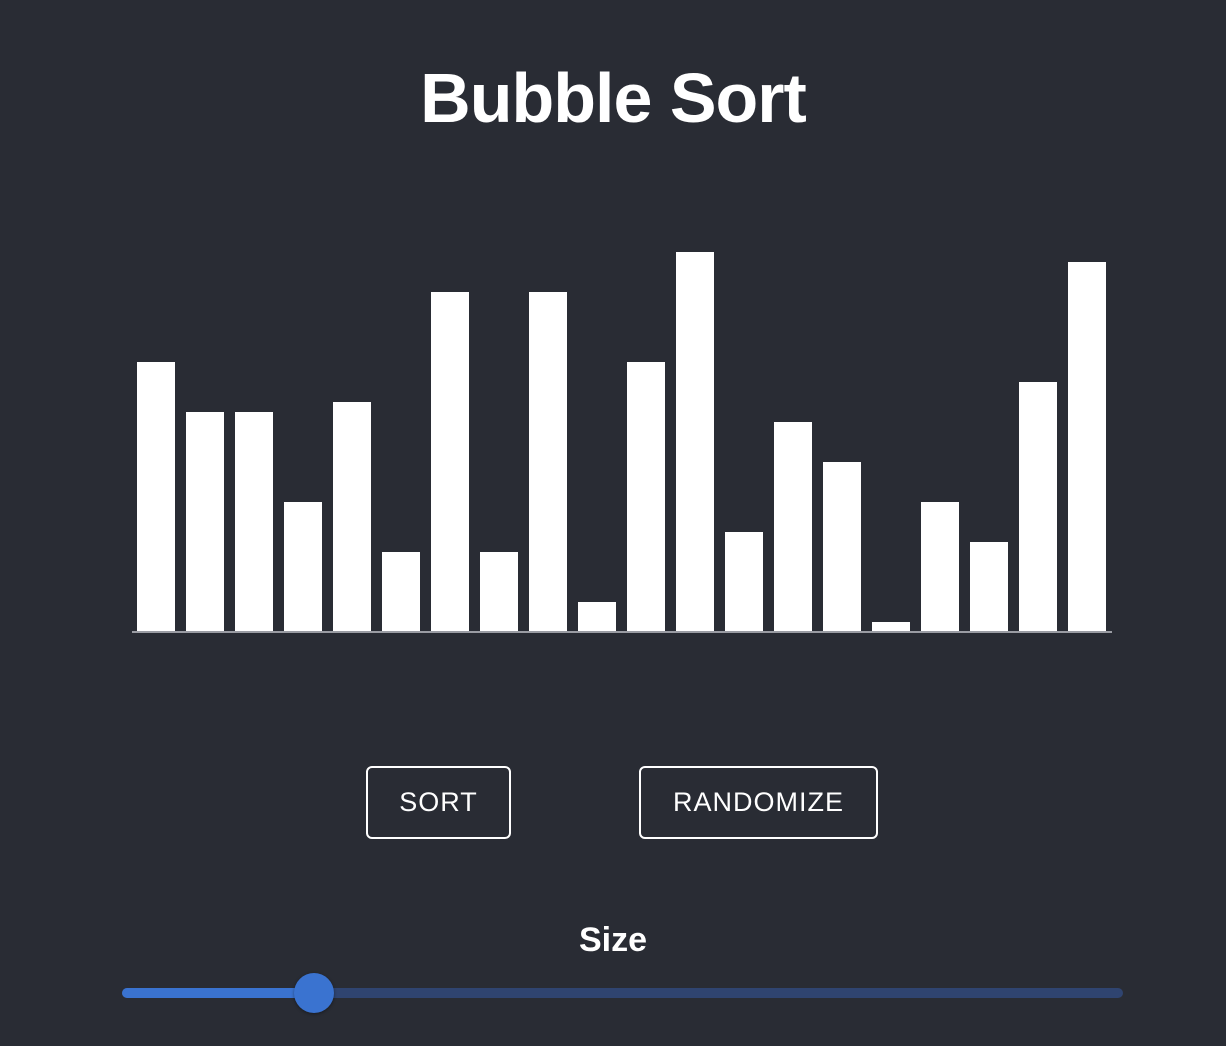 The height and width of the screenshot is (1046, 1226). I want to click on size-slider, so click(622, 993).